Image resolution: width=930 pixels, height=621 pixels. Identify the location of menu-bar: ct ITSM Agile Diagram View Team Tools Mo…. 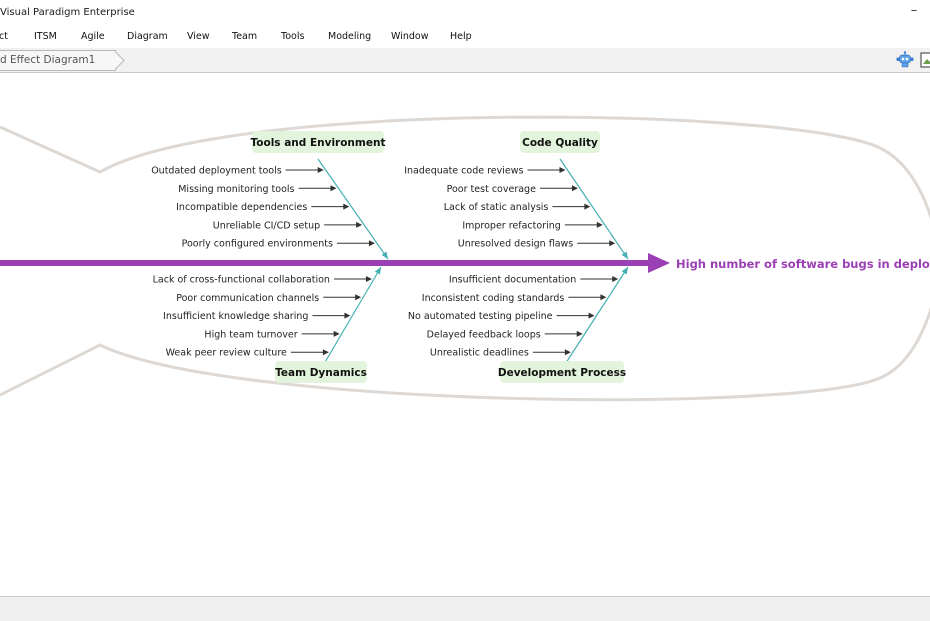
(465, 38).